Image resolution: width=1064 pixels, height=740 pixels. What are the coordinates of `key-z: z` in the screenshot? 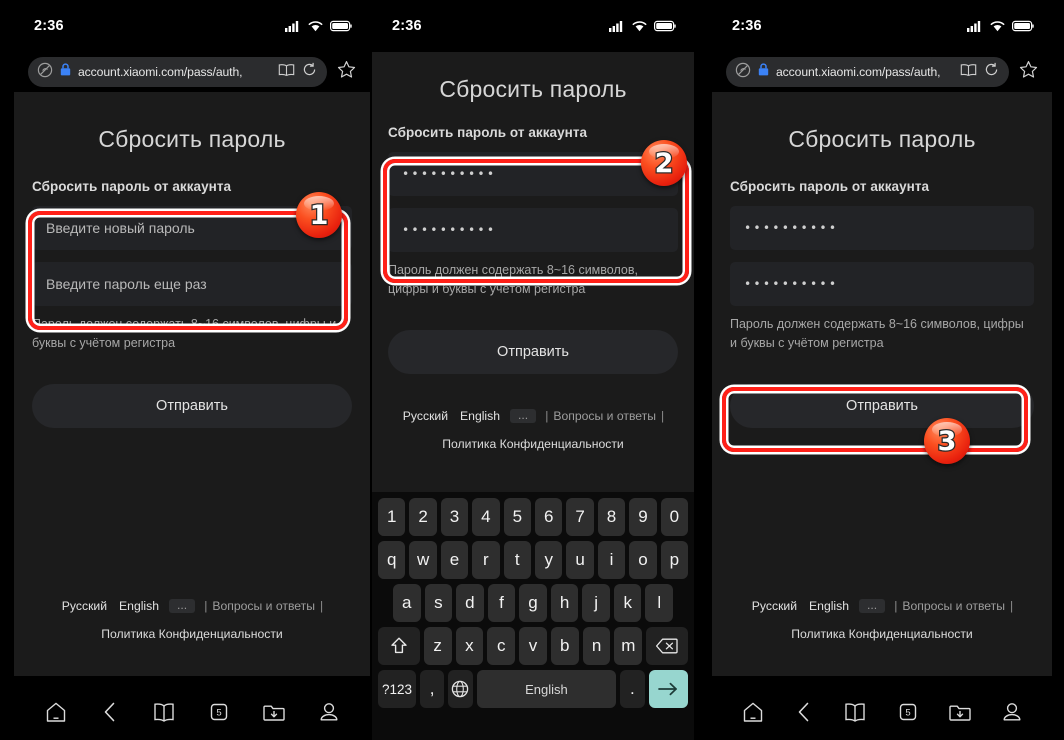 It's located at (437, 646).